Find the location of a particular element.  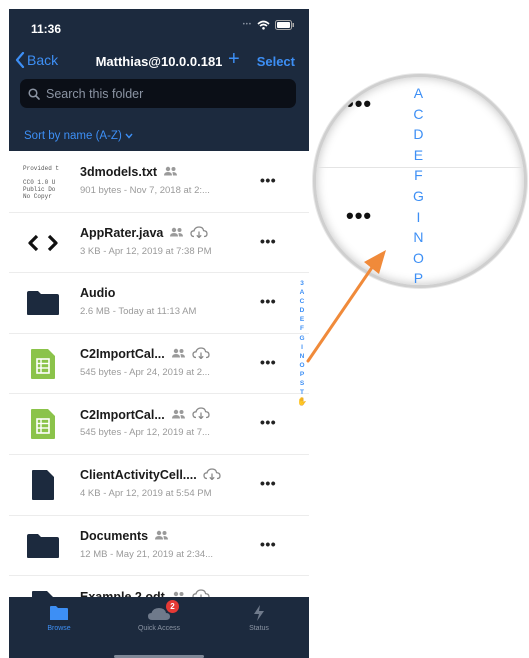

file-meta: 4 KB - Apr 12, 2019 at 5:54 PM is located at coordinates (146, 493).